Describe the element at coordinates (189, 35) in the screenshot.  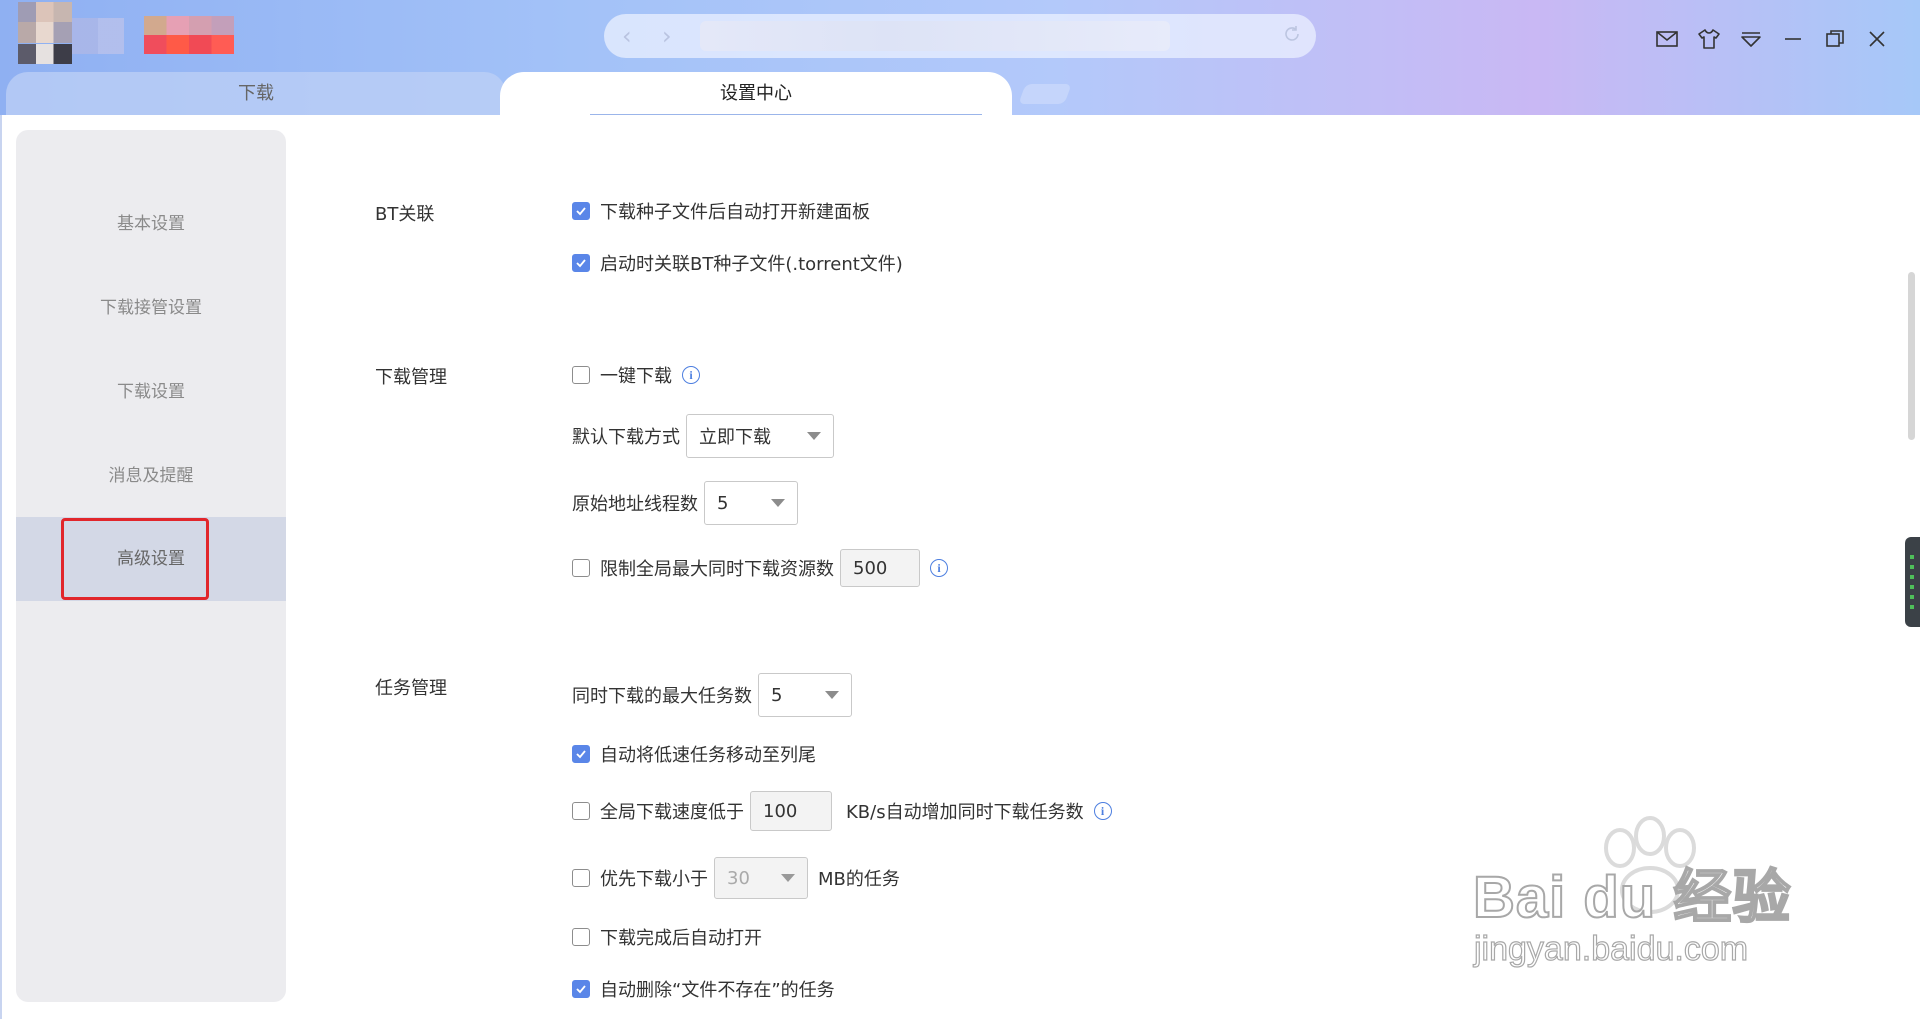
I see `username-blurred` at that location.